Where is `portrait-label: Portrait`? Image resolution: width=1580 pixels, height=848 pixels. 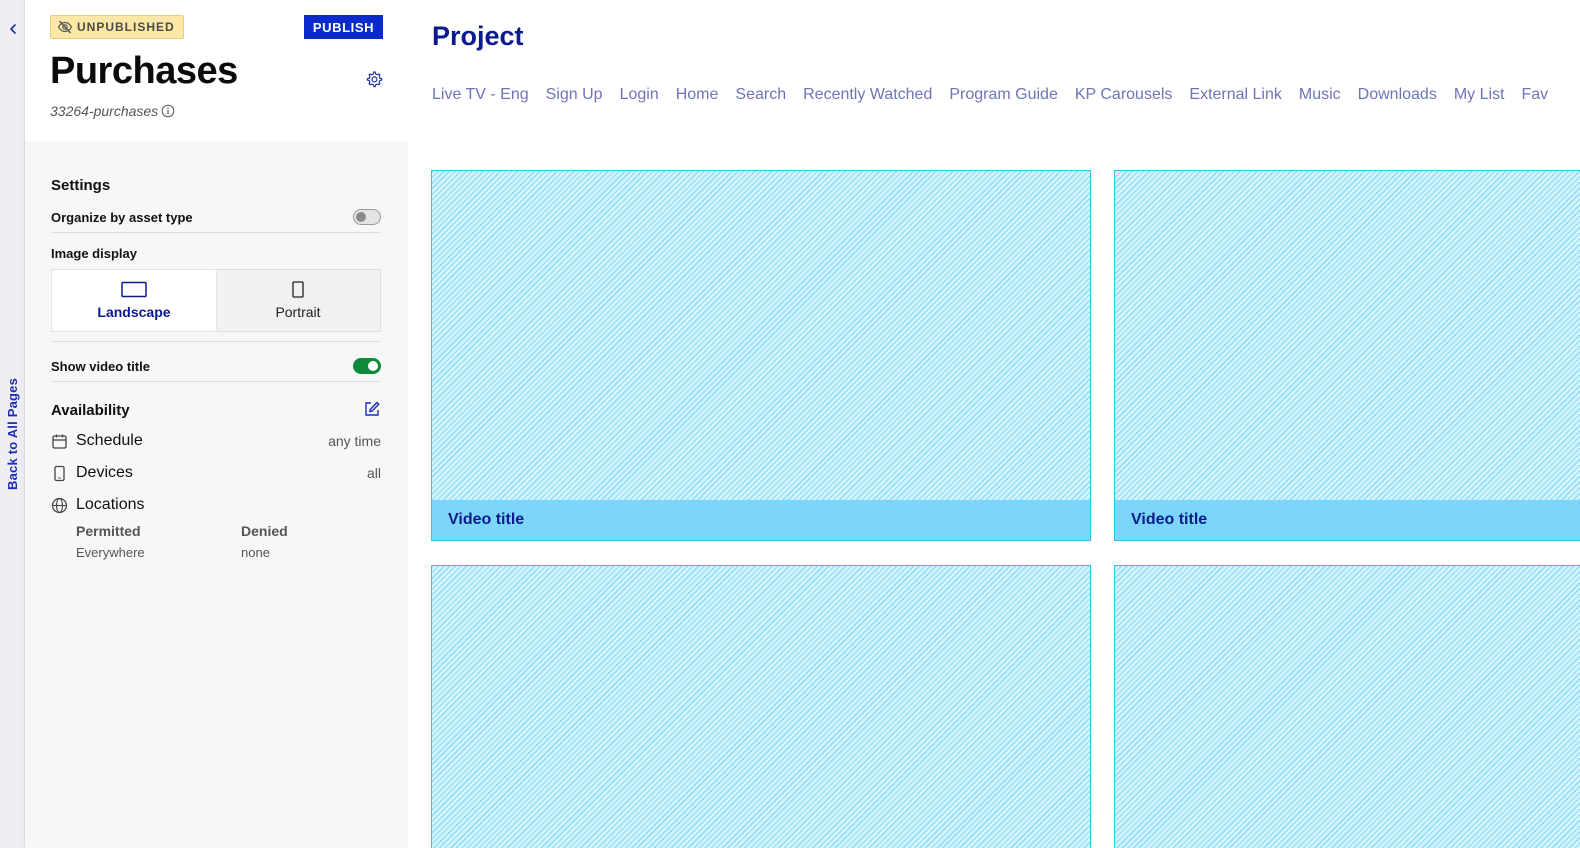
portrait-label: Portrait is located at coordinates (298, 312).